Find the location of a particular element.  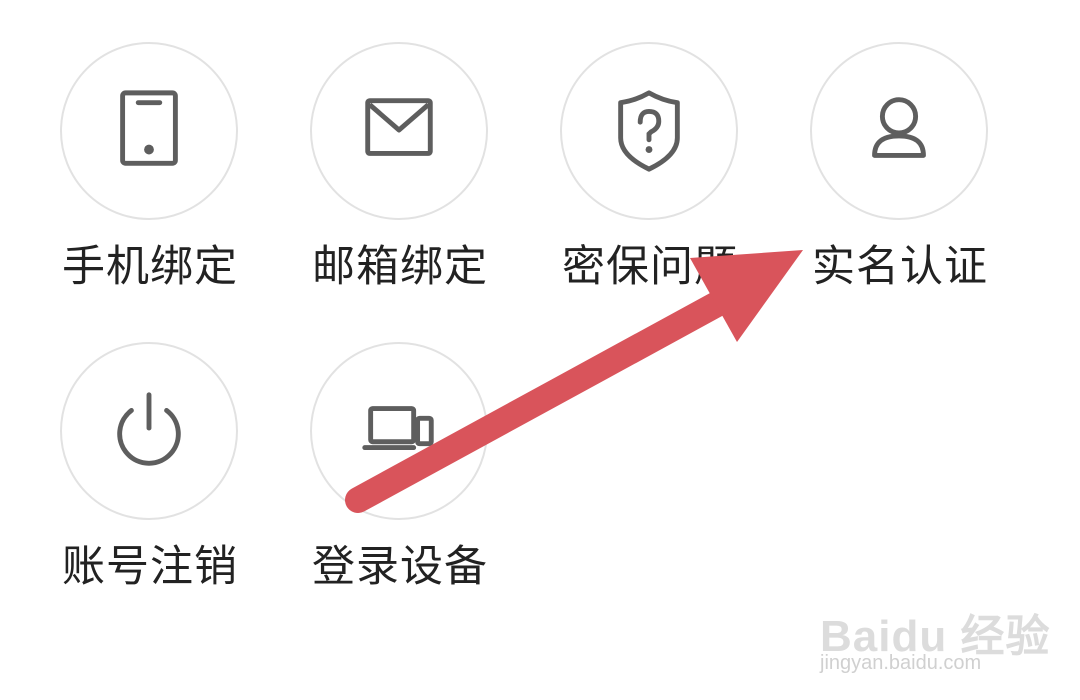

tile-email-binding: 邮箱绑定 is located at coordinates (400, 172).